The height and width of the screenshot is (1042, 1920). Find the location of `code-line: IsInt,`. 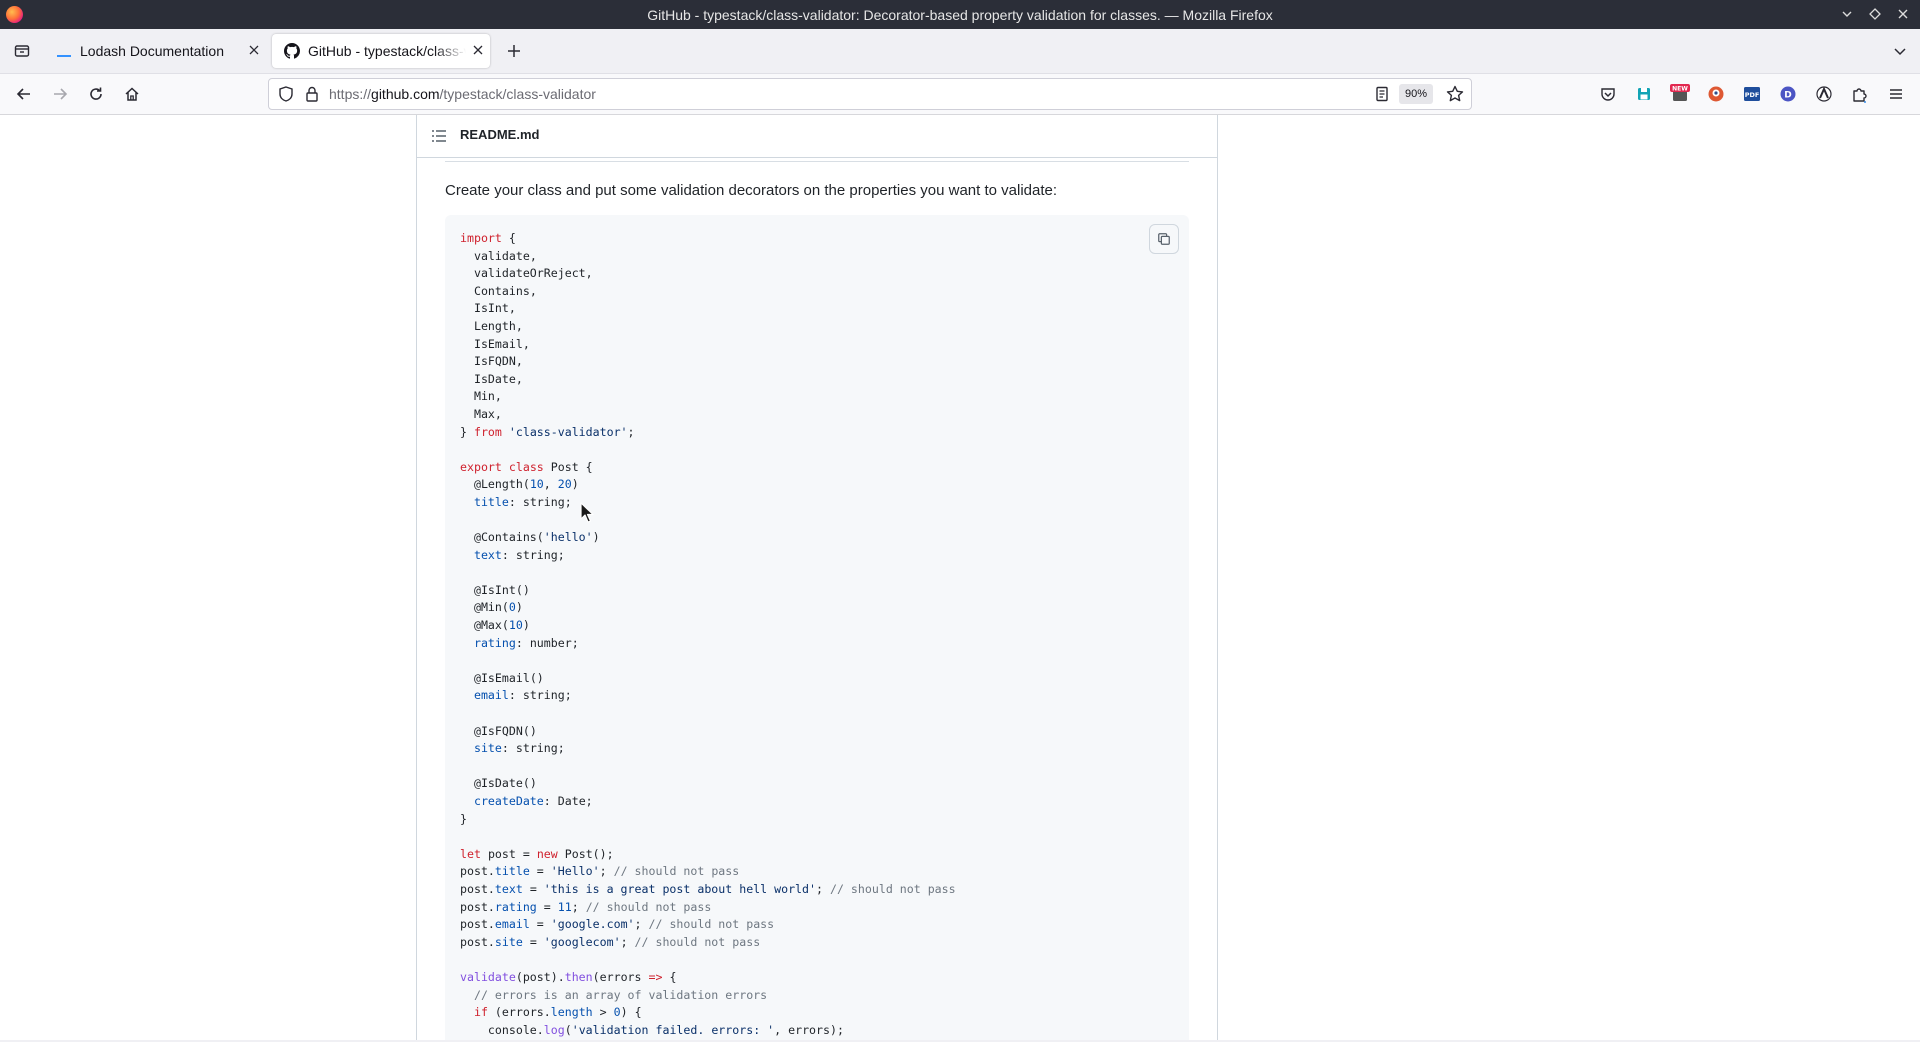

code-line: IsInt, is located at coordinates (494, 308).